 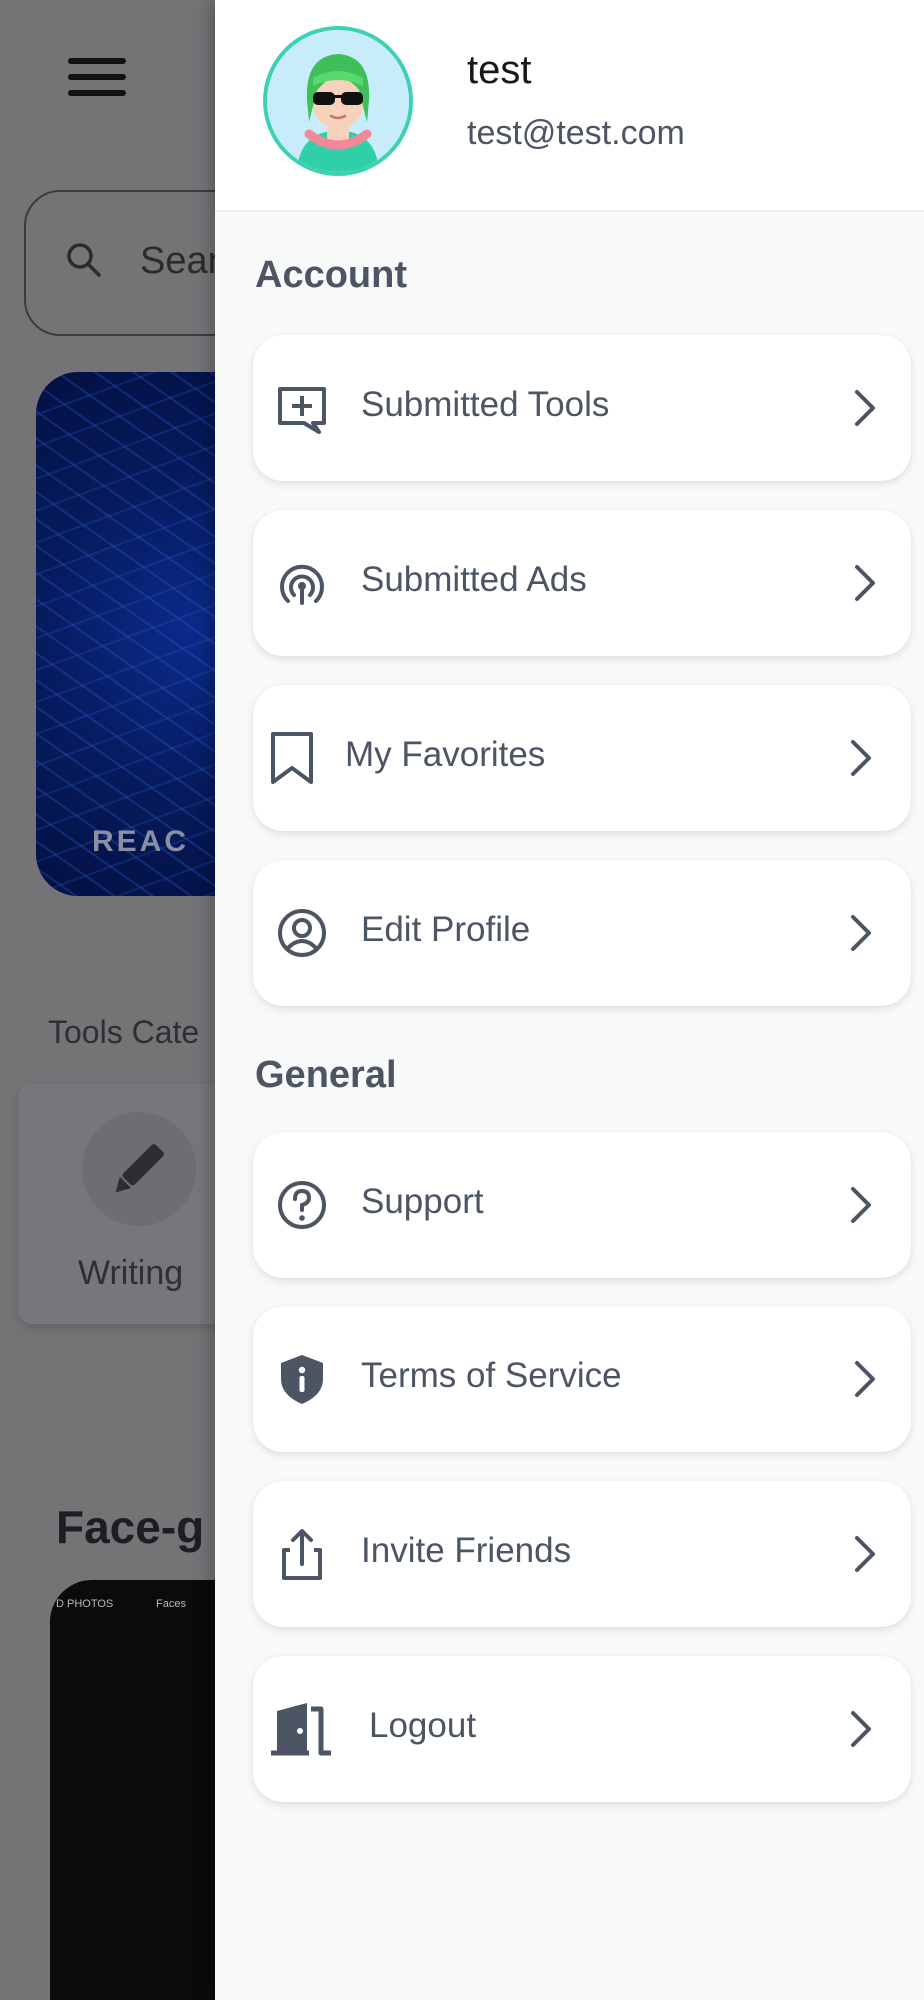 I want to click on menu-item-invite-friends: Invite Friends, so click(x=582, y=1554).